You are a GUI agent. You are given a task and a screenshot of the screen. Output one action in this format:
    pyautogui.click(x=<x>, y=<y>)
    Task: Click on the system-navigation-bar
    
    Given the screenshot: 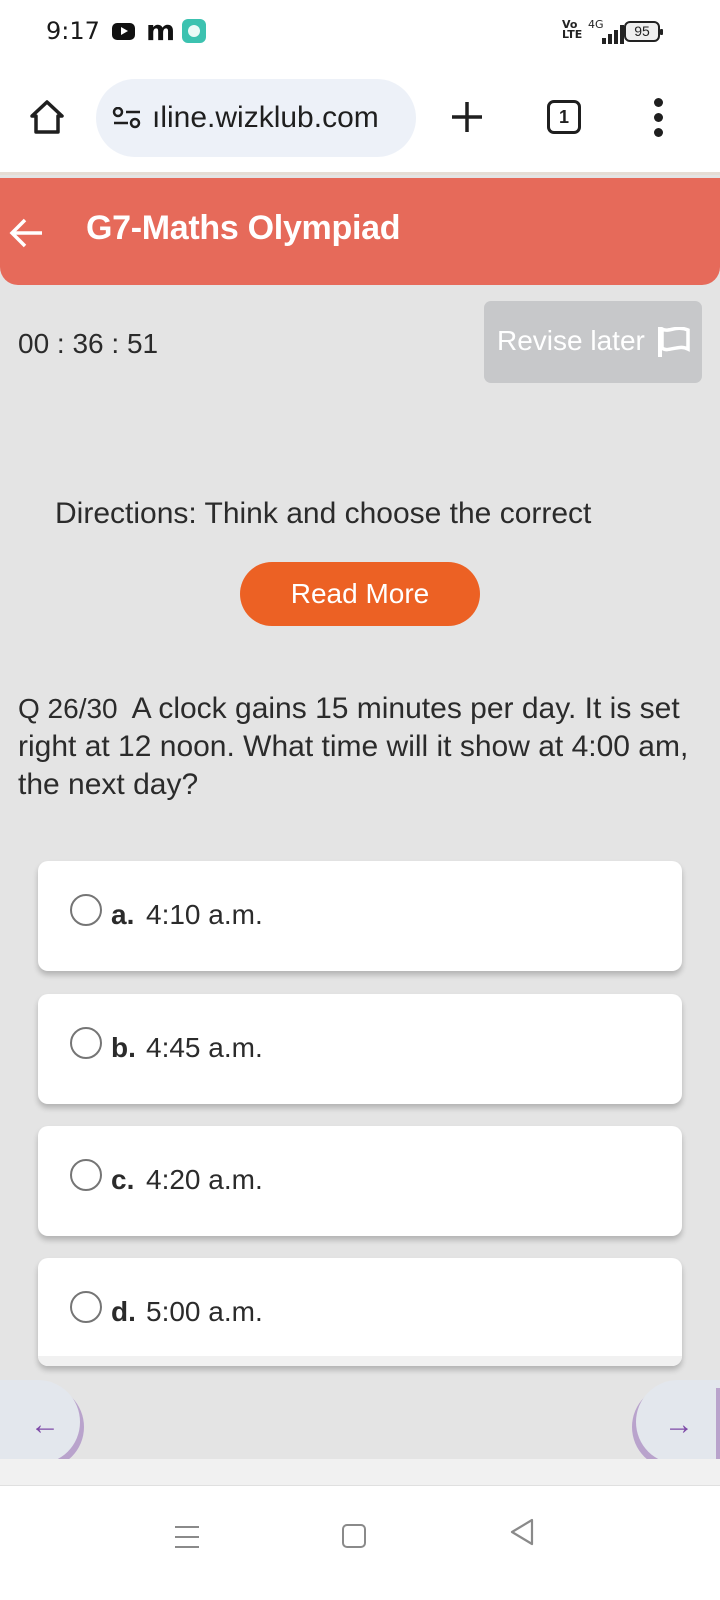 What is the action you would take?
    pyautogui.click(x=360, y=1543)
    